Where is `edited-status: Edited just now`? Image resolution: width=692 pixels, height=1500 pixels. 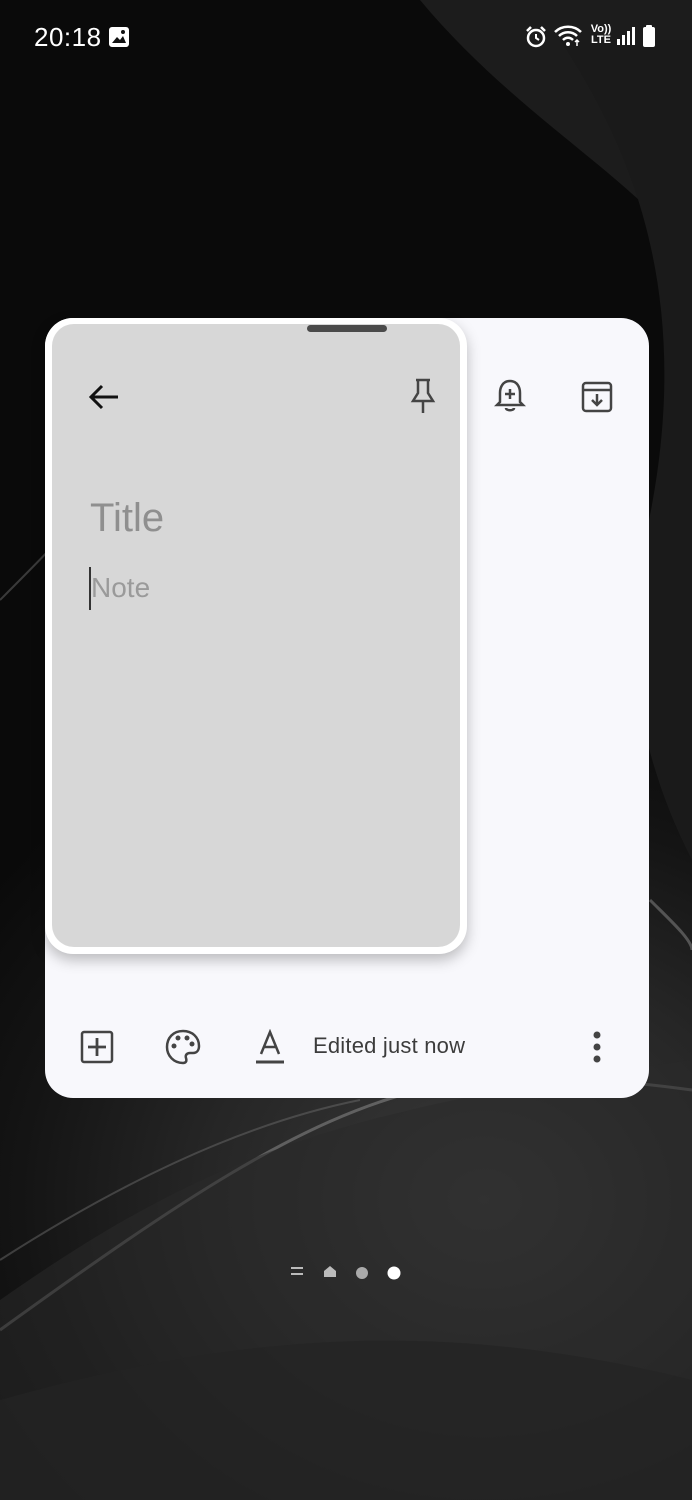 edited-status: Edited just now is located at coordinates (389, 1045).